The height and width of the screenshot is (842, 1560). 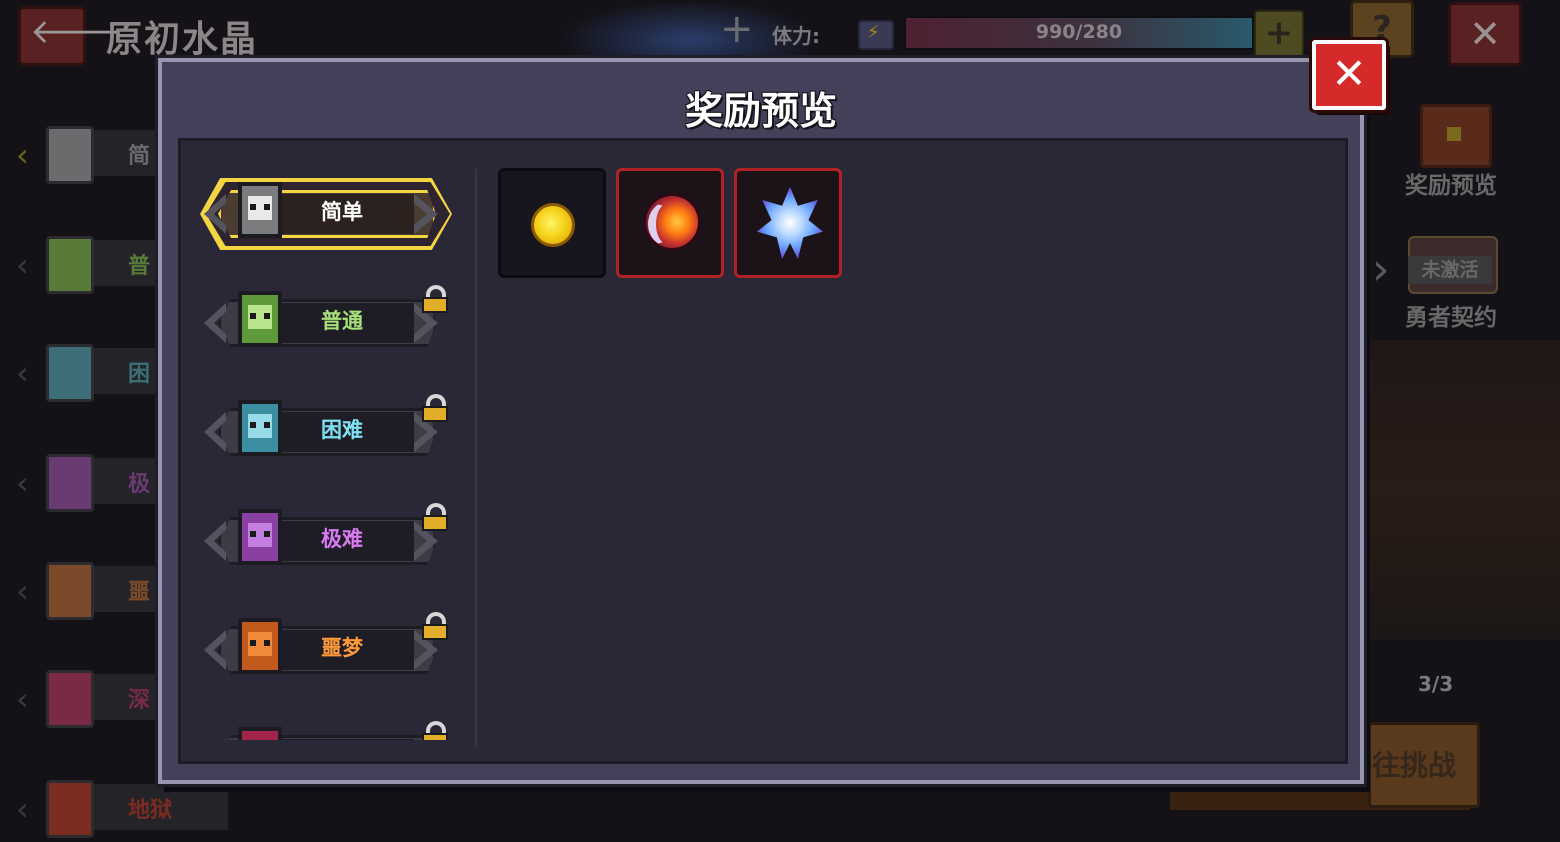 What do you see at coordinates (1279, 34) in the screenshot?
I see `add-stamina-button: +` at bounding box center [1279, 34].